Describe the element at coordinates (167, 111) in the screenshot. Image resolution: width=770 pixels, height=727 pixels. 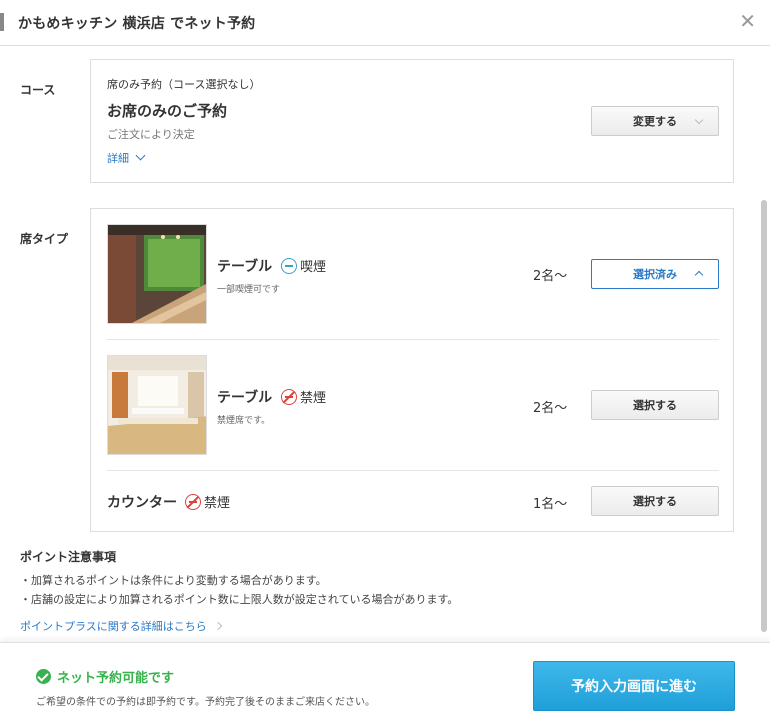
I see `course-title: お席のみのご予約` at that location.